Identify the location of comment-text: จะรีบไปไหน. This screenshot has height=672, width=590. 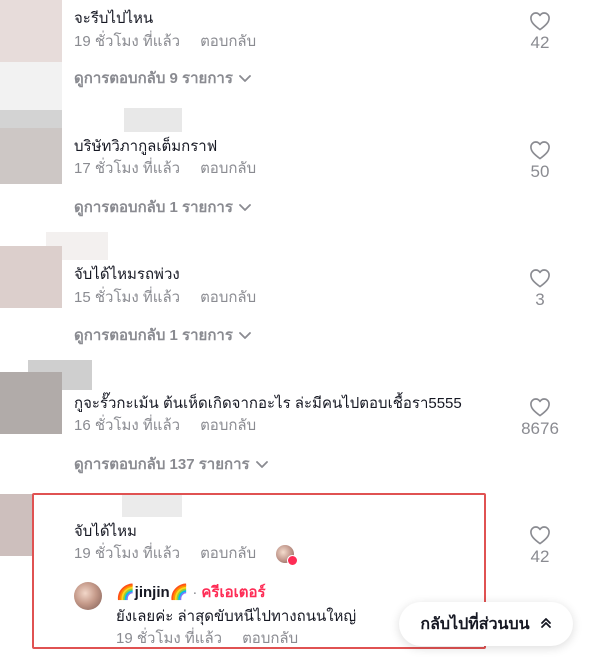
(114, 18).